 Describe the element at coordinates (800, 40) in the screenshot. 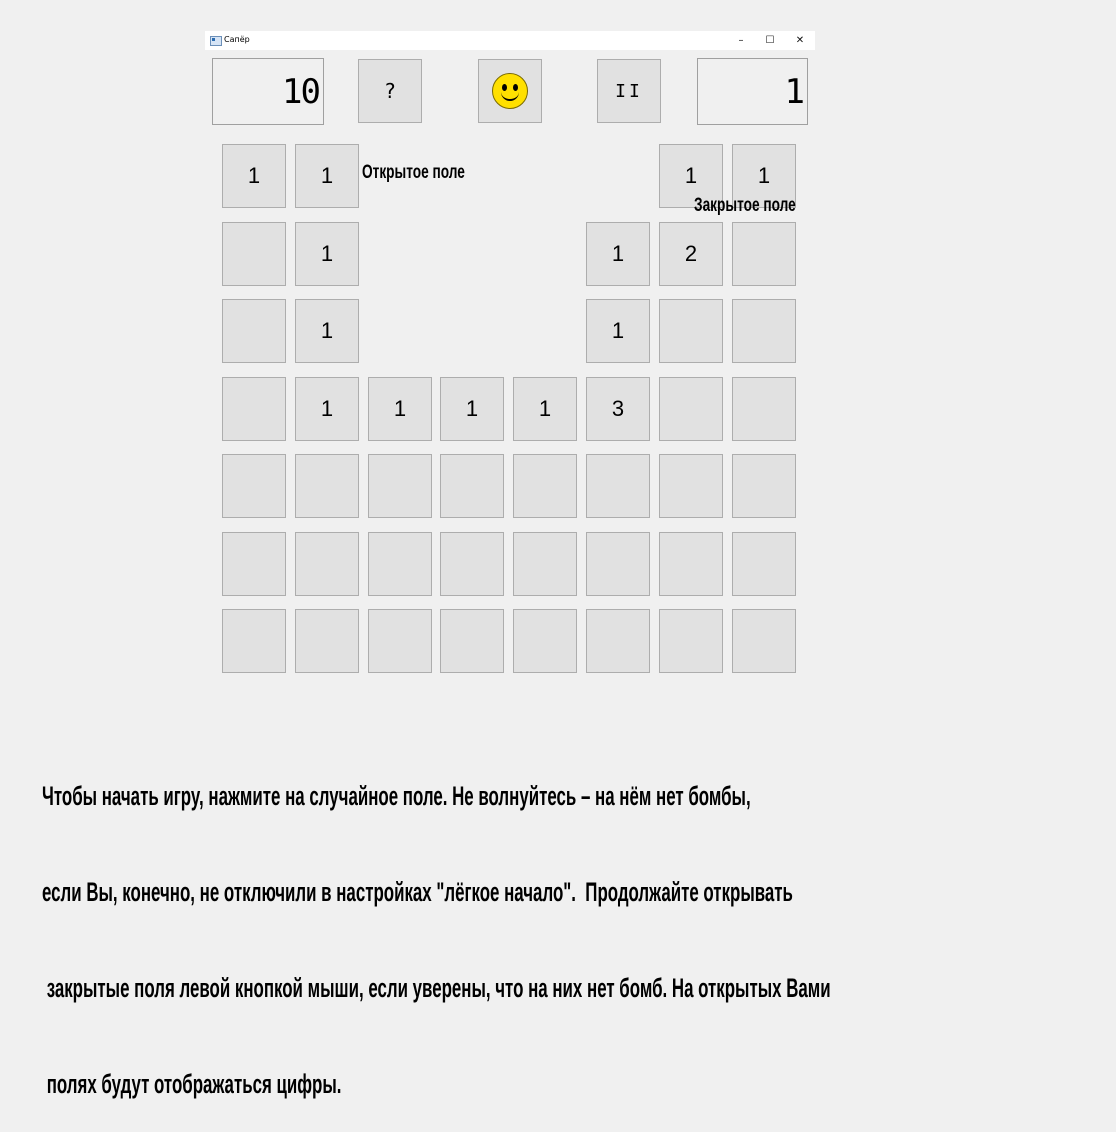

I see `close-button: ✕` at that location.